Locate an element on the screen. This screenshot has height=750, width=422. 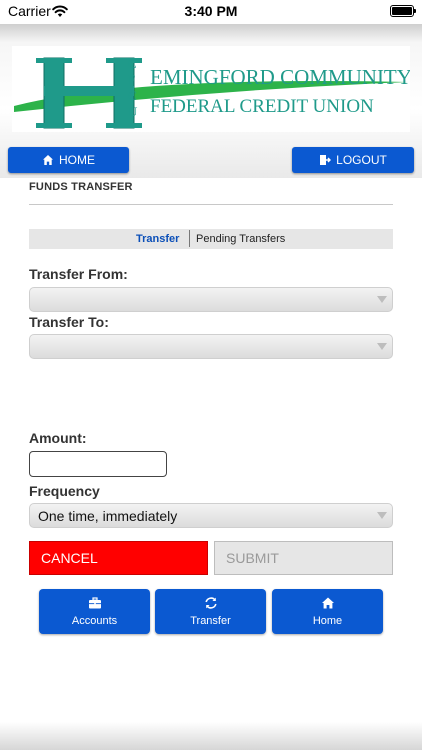
tab-divider is located at coordinates (189, 238).